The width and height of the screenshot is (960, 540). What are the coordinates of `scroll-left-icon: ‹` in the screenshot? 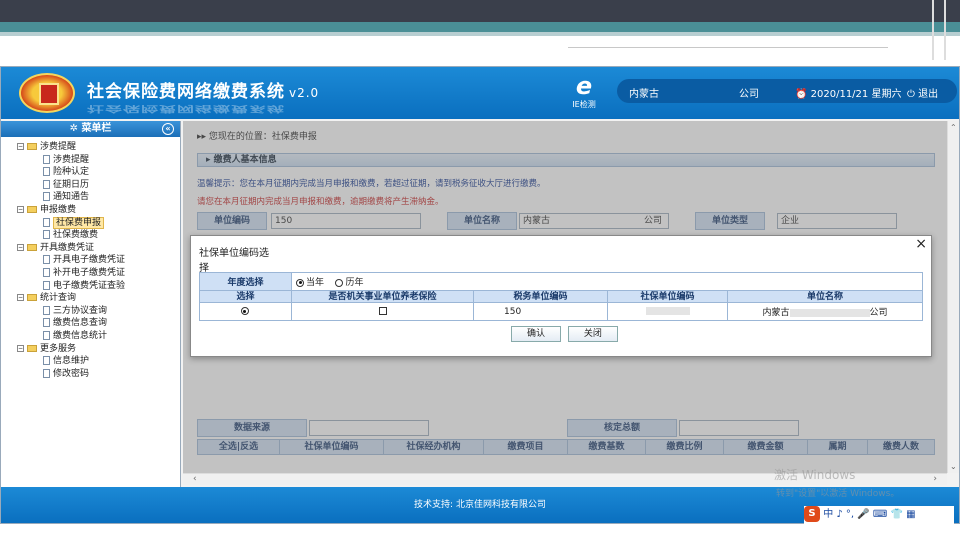 It's located at (195, 479).